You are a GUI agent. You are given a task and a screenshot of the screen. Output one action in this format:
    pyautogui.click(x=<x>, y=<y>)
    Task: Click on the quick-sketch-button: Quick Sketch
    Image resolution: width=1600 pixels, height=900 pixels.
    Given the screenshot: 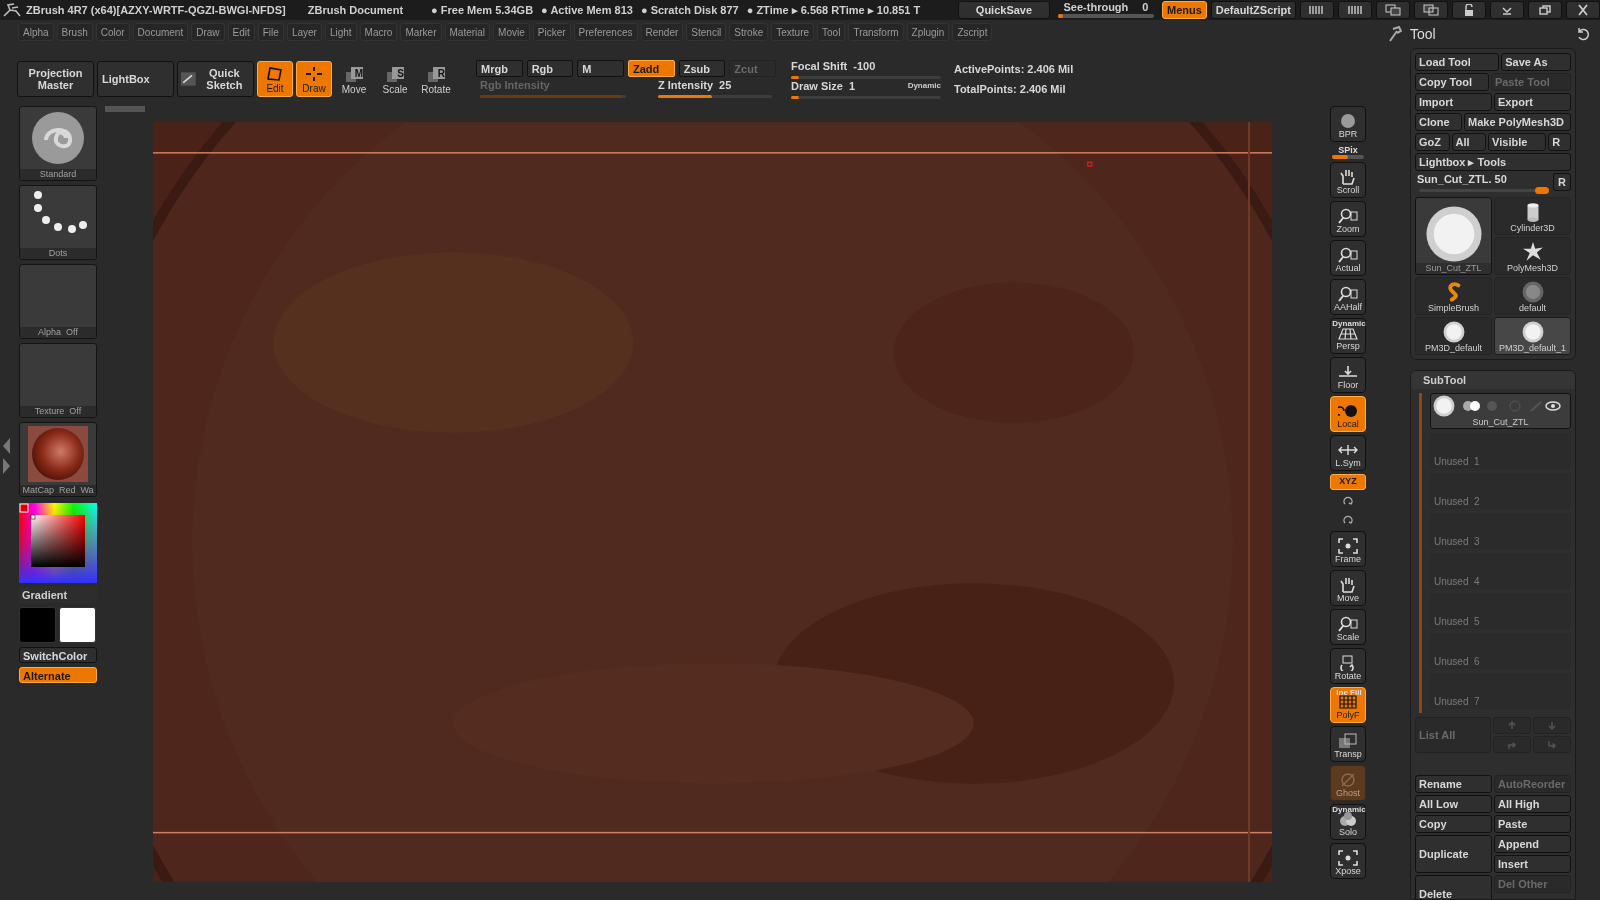 What is the action you would take?
    pyautogui.click(x=215, y=79)
    